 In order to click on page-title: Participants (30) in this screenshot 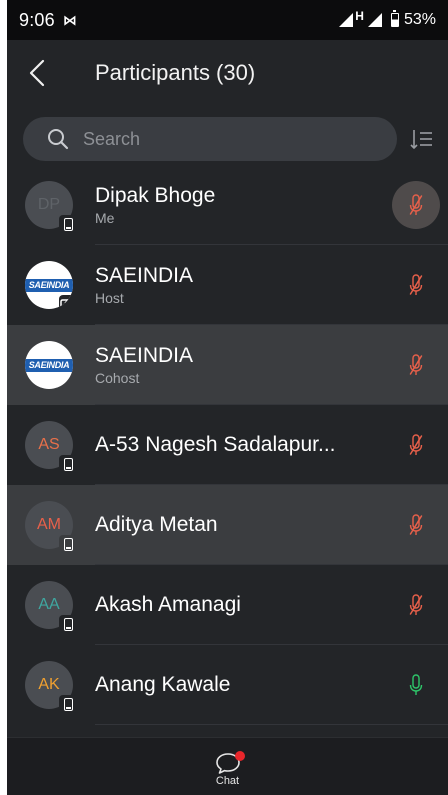, I will do `click(175, 72)`.